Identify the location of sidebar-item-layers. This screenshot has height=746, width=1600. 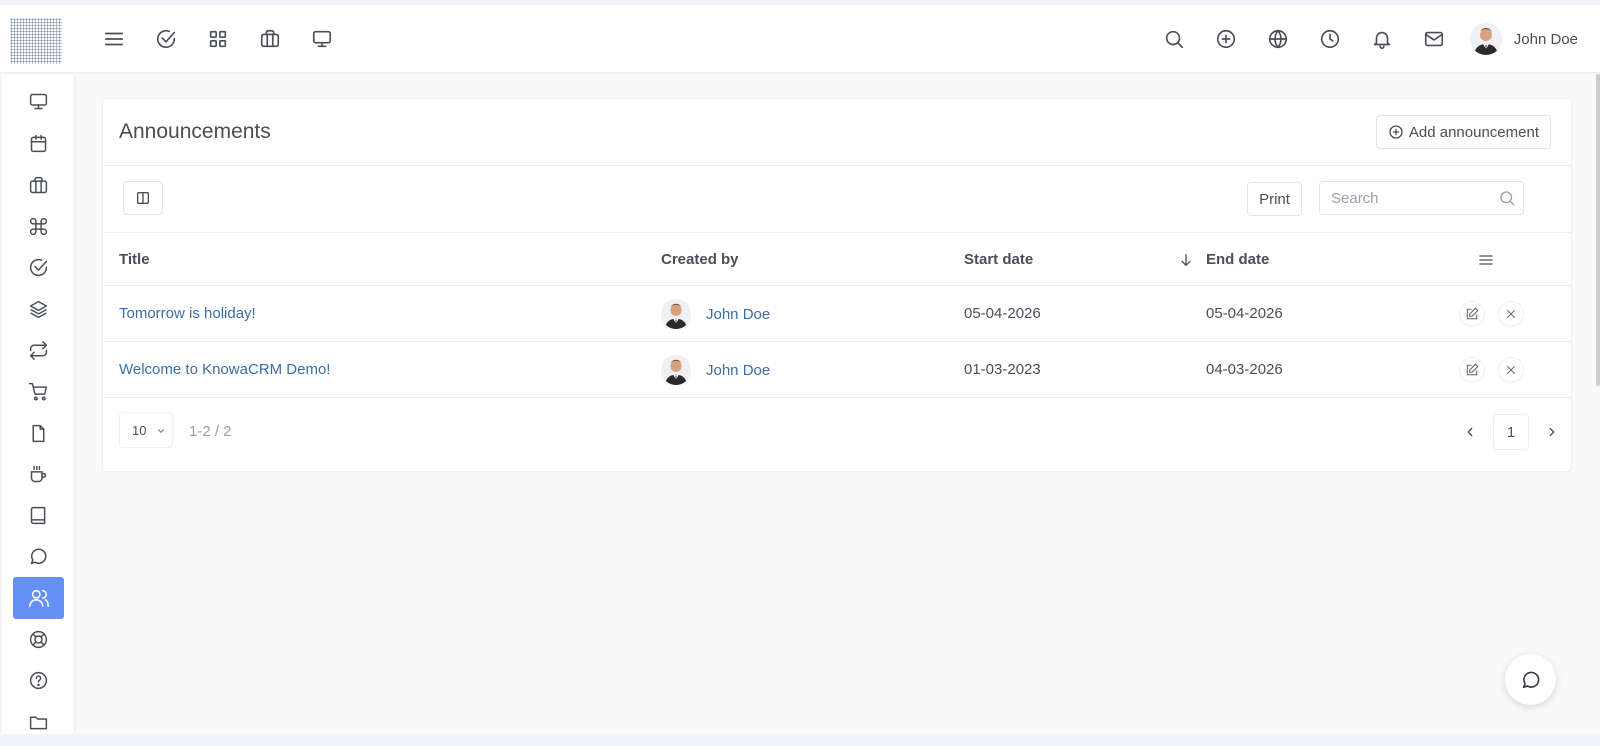
(38, 309).